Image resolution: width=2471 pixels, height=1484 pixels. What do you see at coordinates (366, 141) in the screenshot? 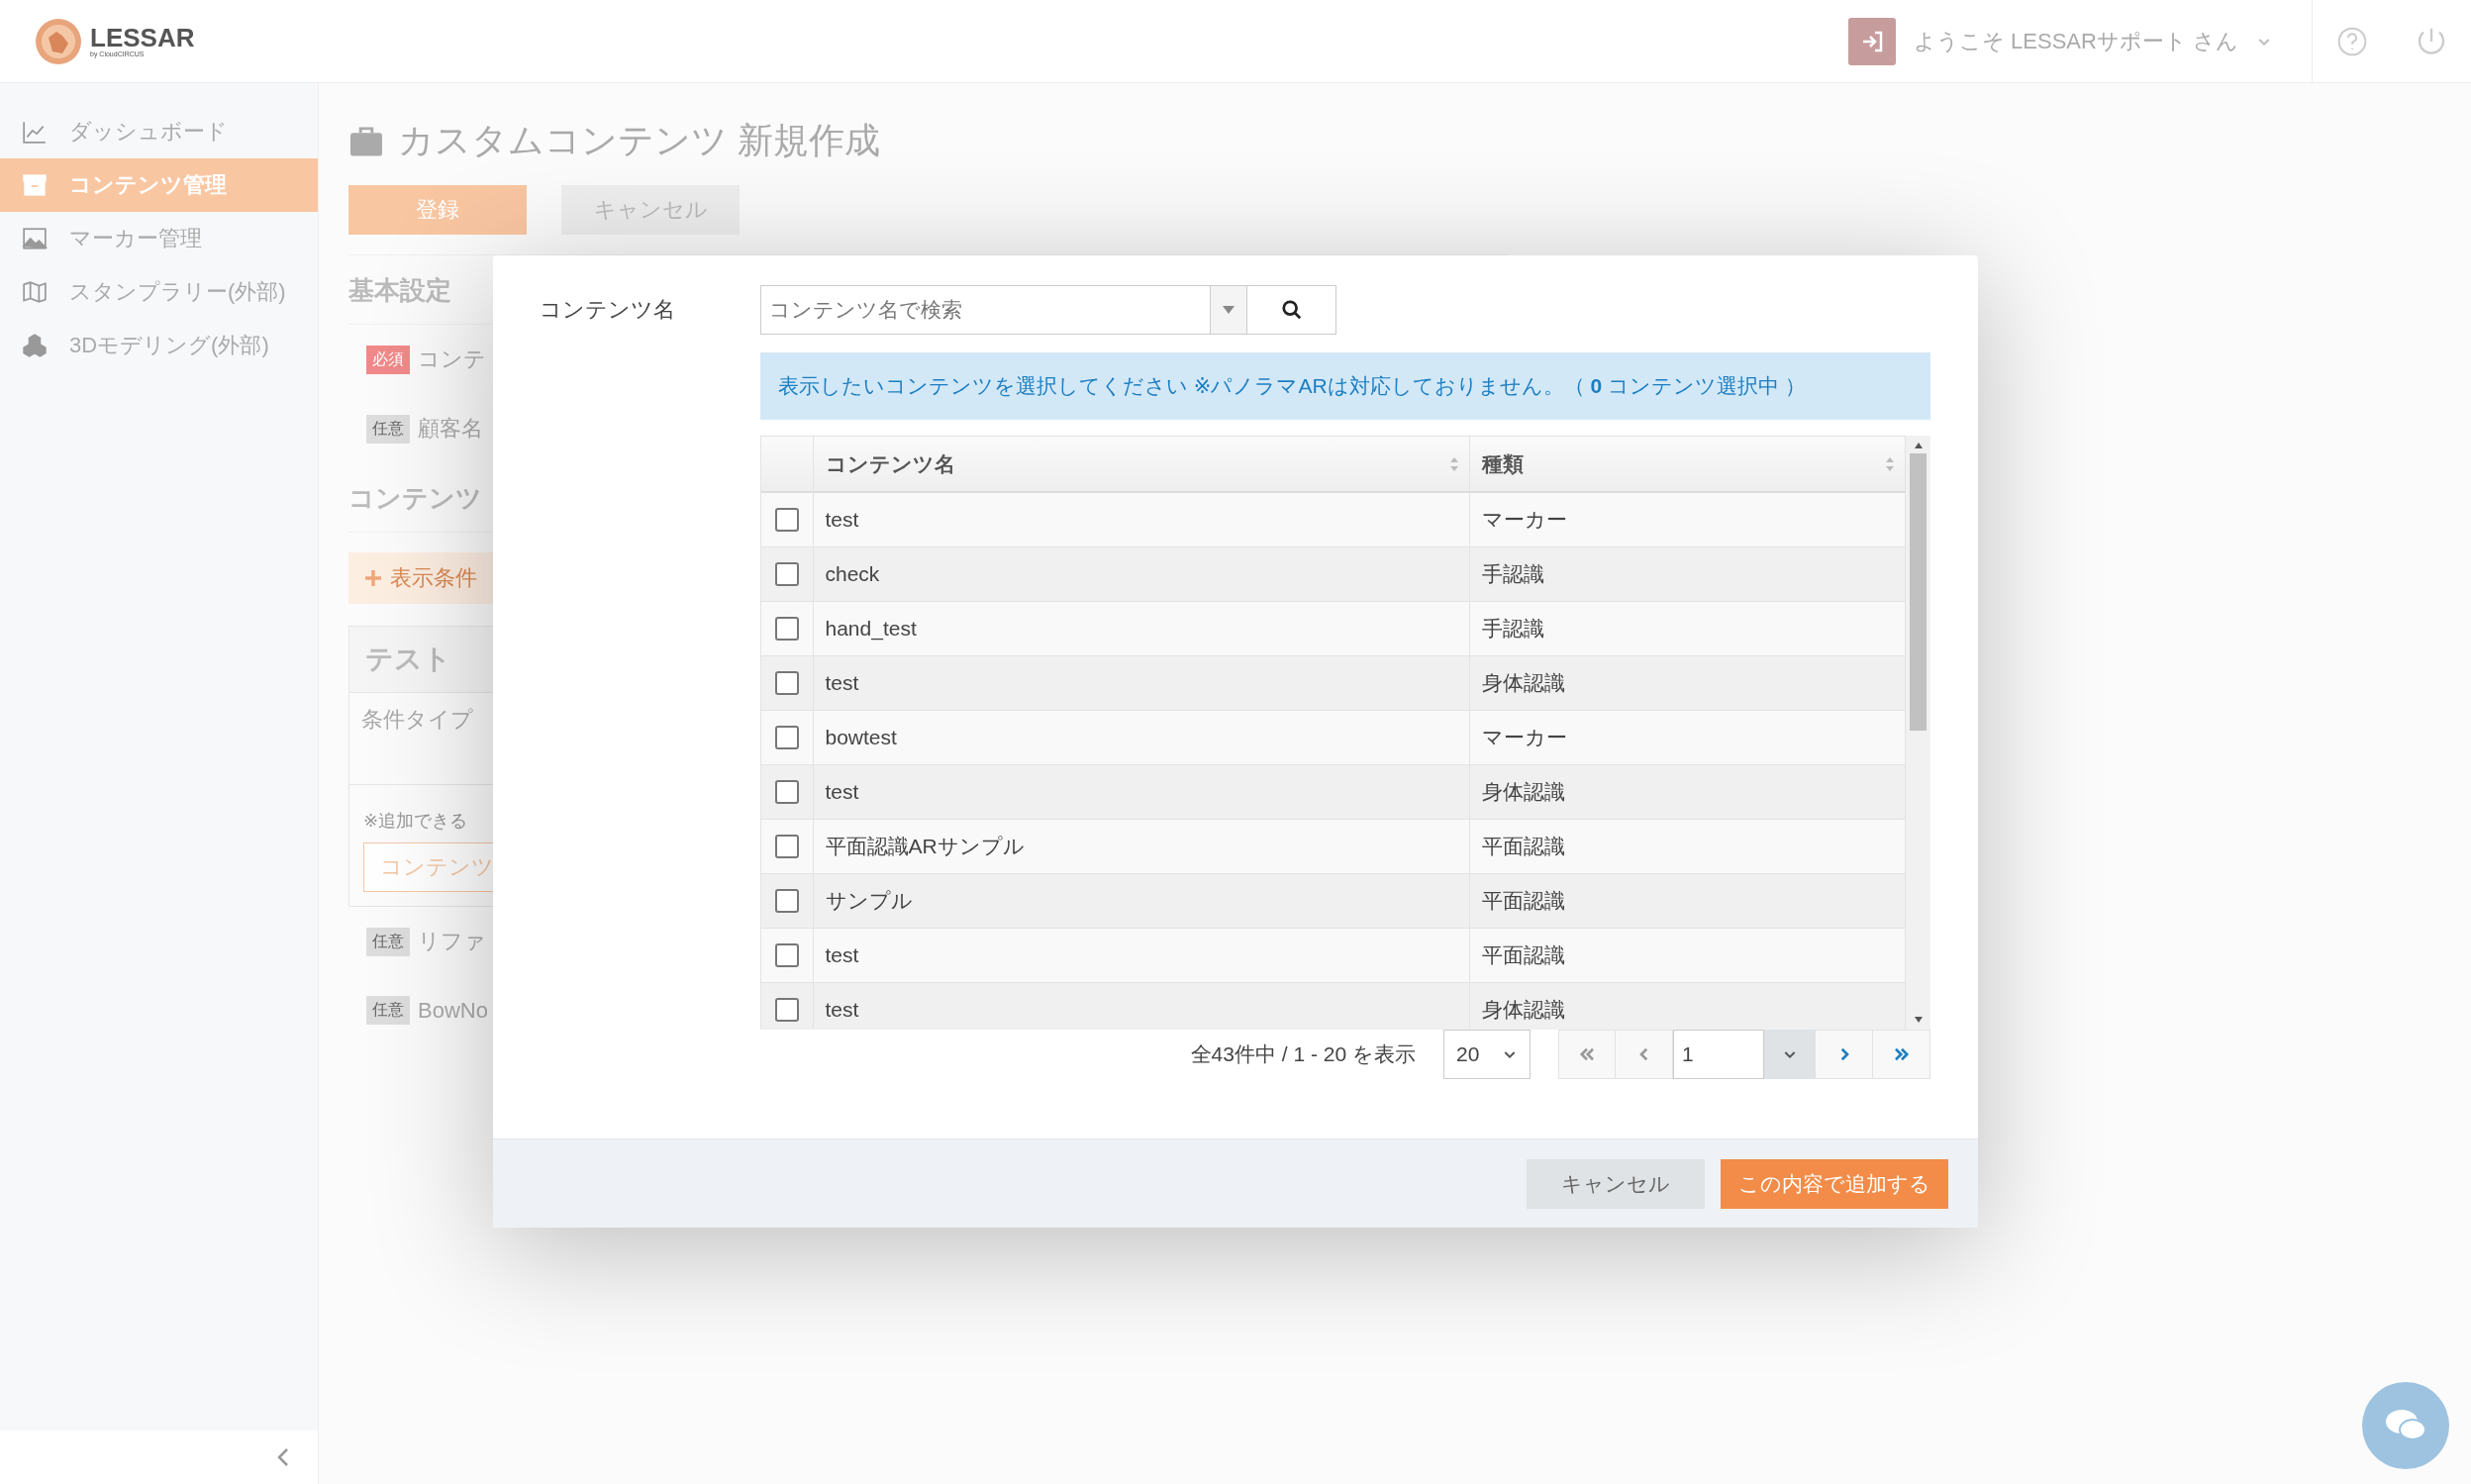
I see `toolbox-icon` at bounding box center [366, 141].